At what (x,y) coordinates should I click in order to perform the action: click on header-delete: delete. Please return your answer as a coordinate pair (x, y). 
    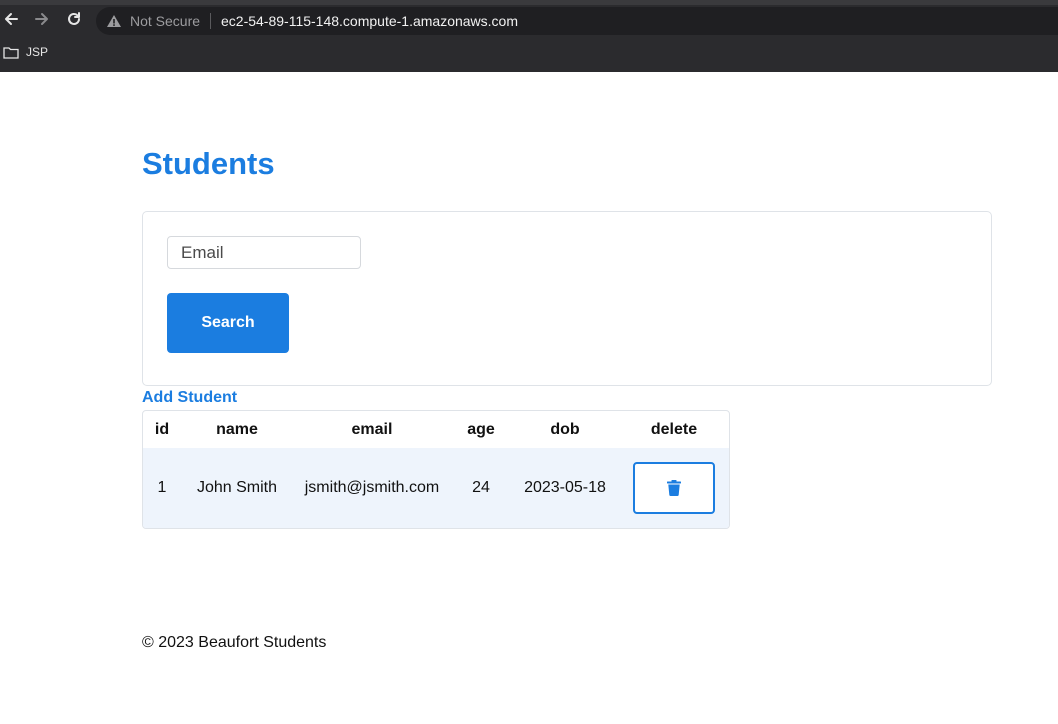
    Looking at the image, I should click on (674, 429).